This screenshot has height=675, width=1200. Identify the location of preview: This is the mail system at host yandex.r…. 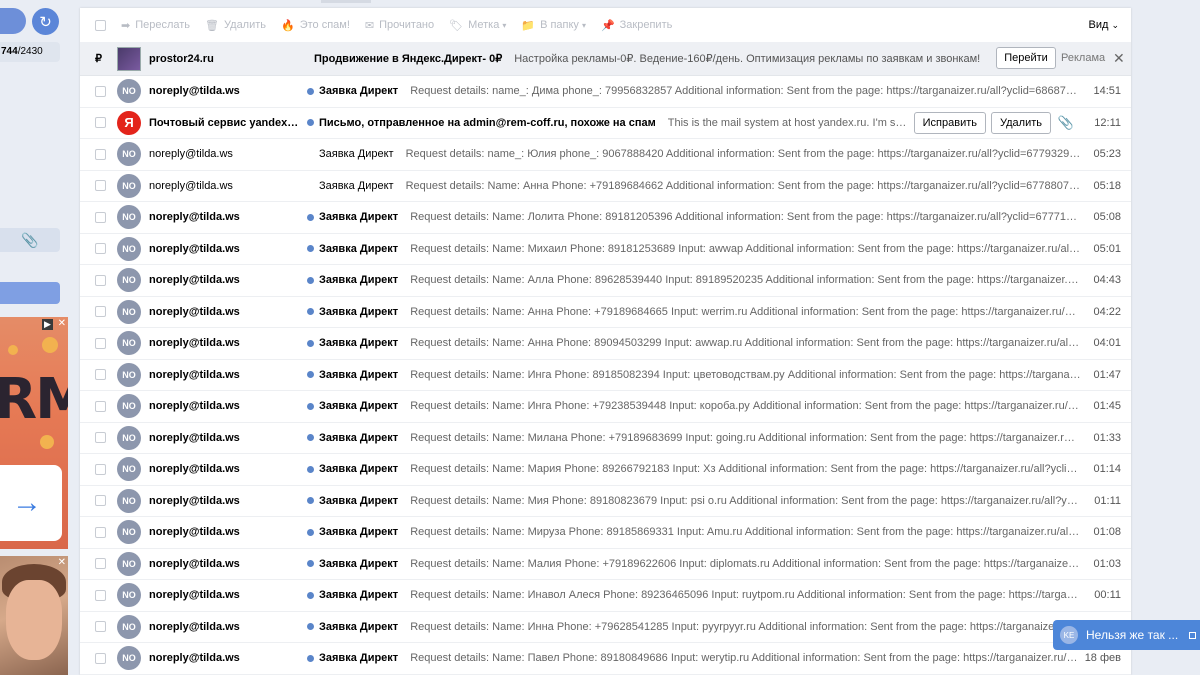
(788, 122).